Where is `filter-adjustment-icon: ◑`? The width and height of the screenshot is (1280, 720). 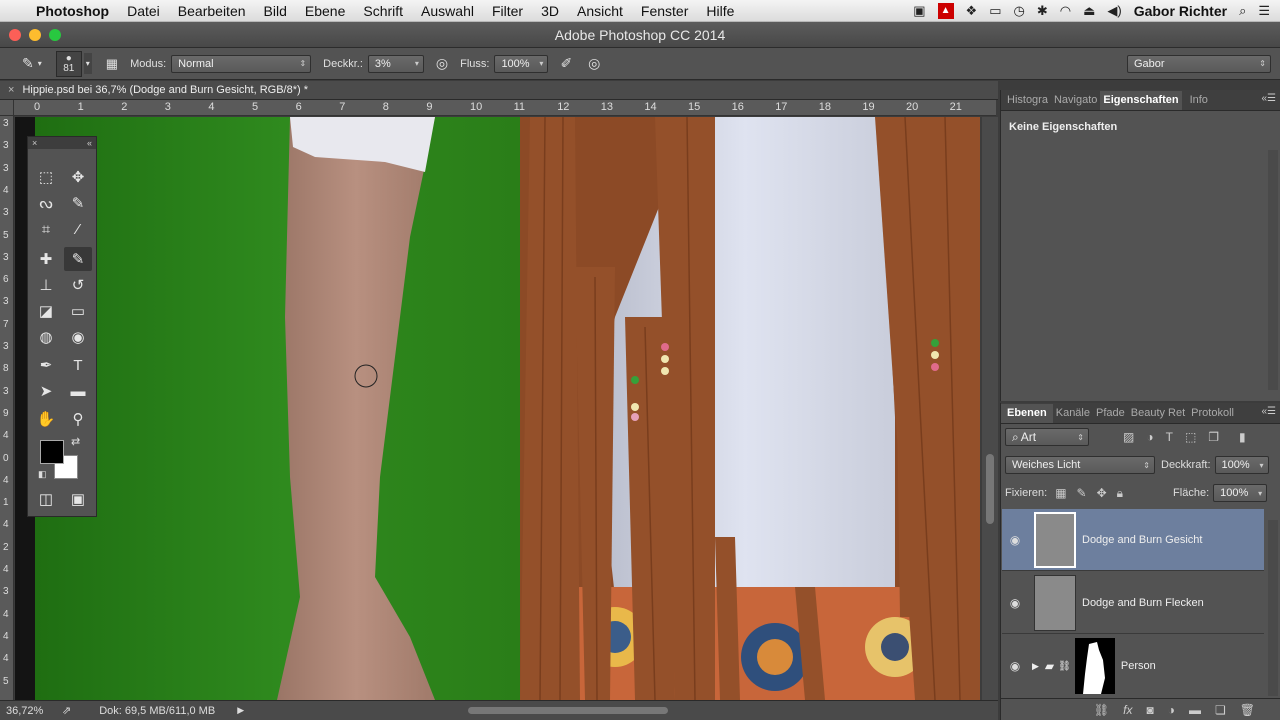 filter-adjustment-icon: ◑ is located at coordinates (1149, 437).